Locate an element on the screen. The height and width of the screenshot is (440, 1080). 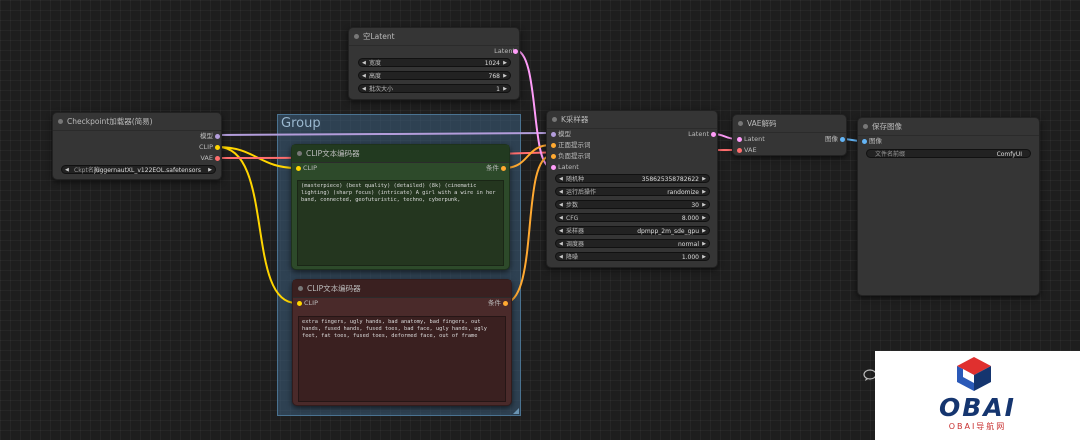
clip-output-dot is located at coordinates (217, 147).